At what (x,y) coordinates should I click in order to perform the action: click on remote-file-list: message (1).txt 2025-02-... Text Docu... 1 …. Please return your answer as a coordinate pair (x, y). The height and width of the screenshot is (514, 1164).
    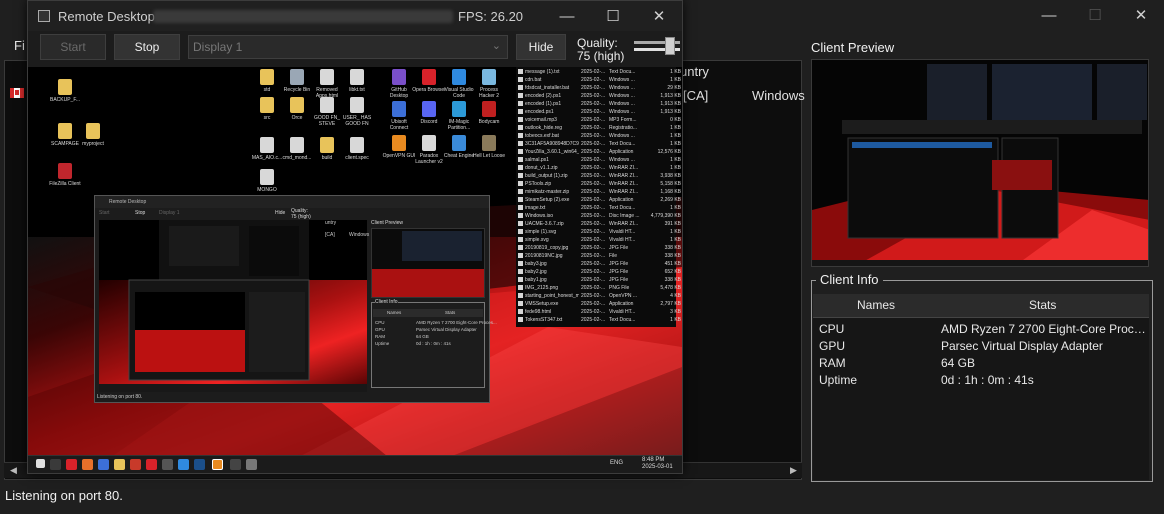
    Looking at the image, I should click on (598, 197).